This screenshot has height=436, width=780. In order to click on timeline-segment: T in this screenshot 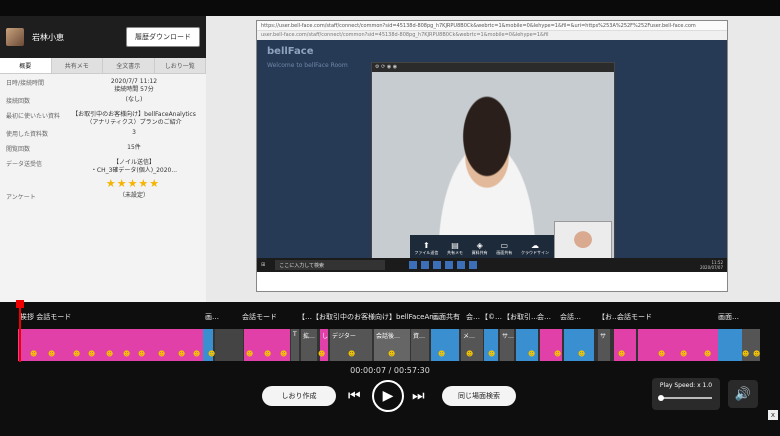, I will do `click(295, 345)`.